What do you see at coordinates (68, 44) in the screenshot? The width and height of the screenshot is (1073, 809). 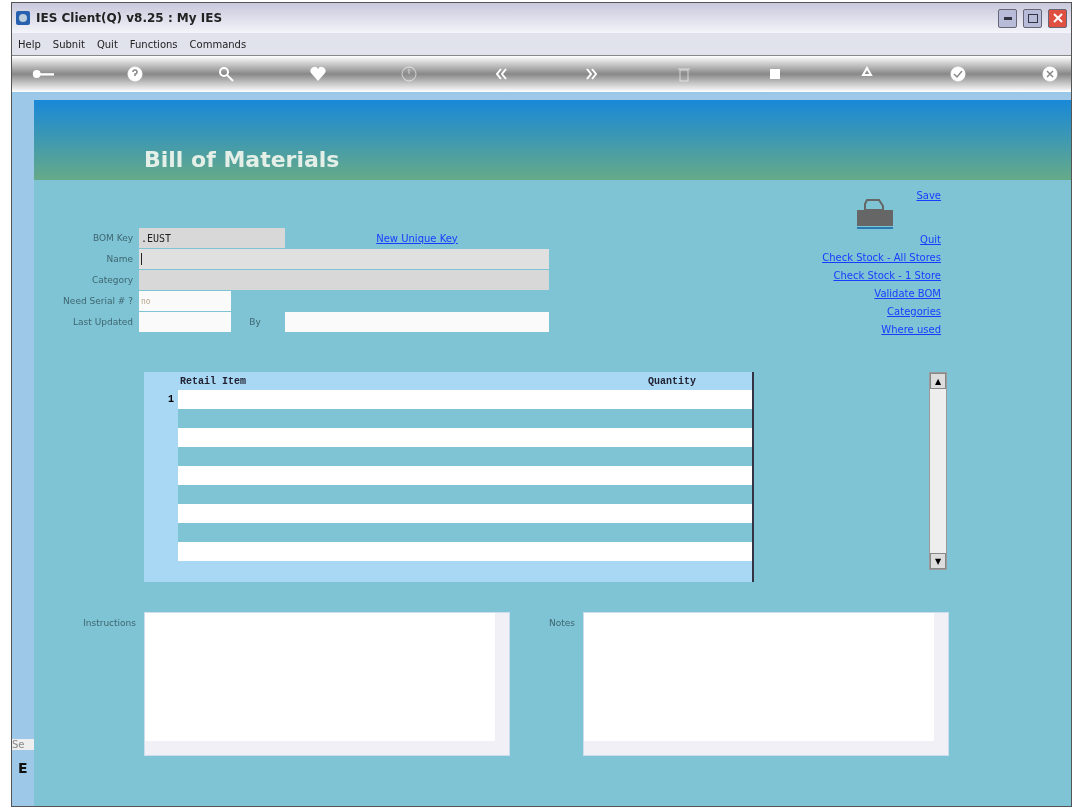 I see `menu-item: Subnit` at bounding box center [68, 44].